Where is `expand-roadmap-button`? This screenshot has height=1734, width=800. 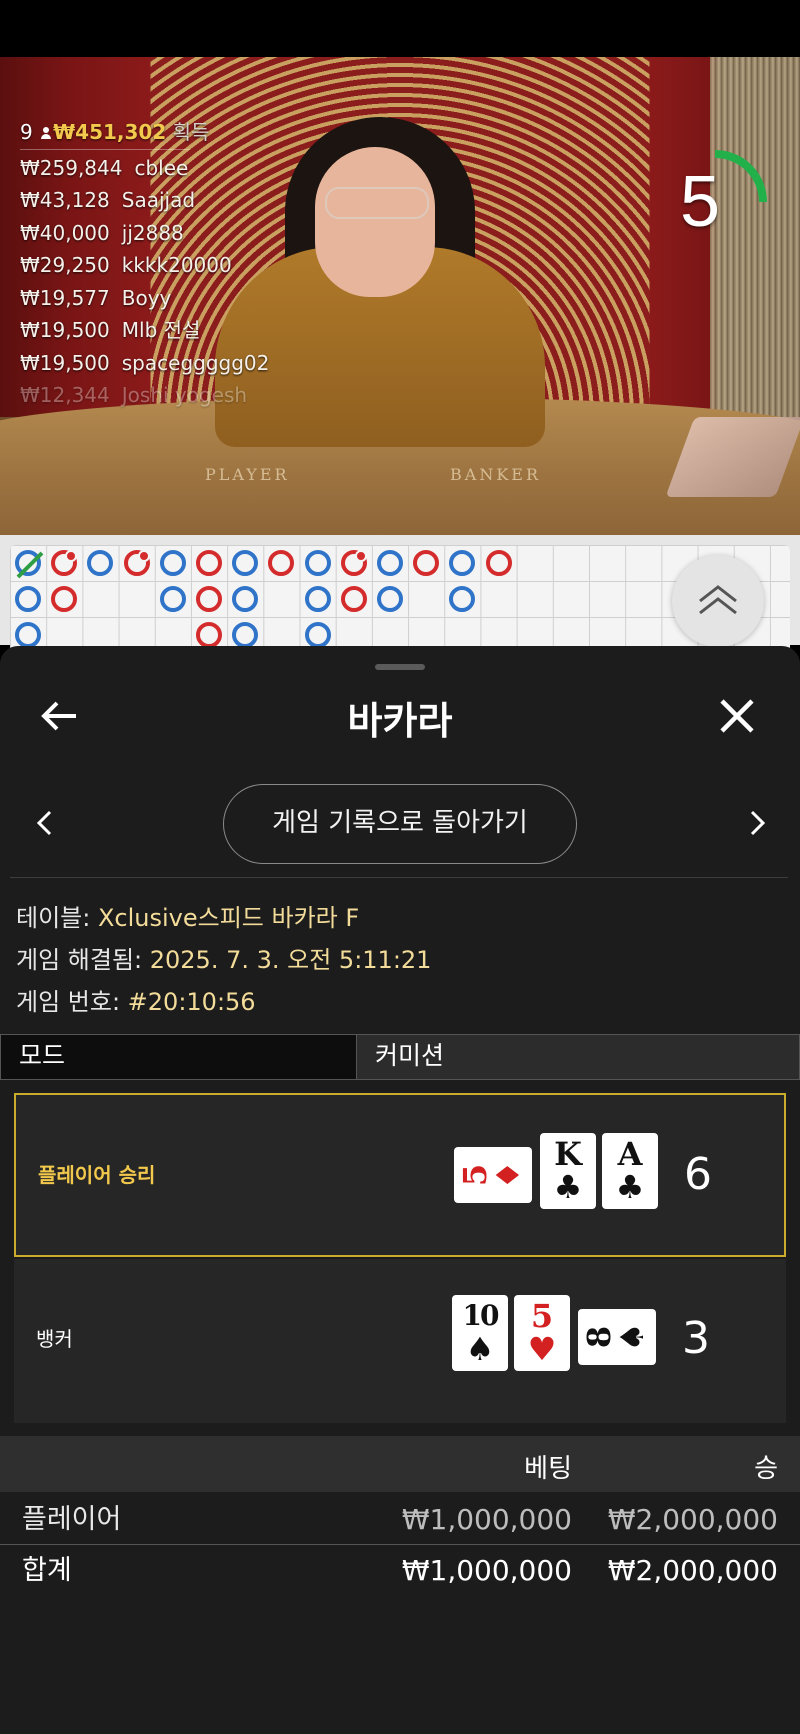
expand-roadmap-button is located at coordinates (718, 601).